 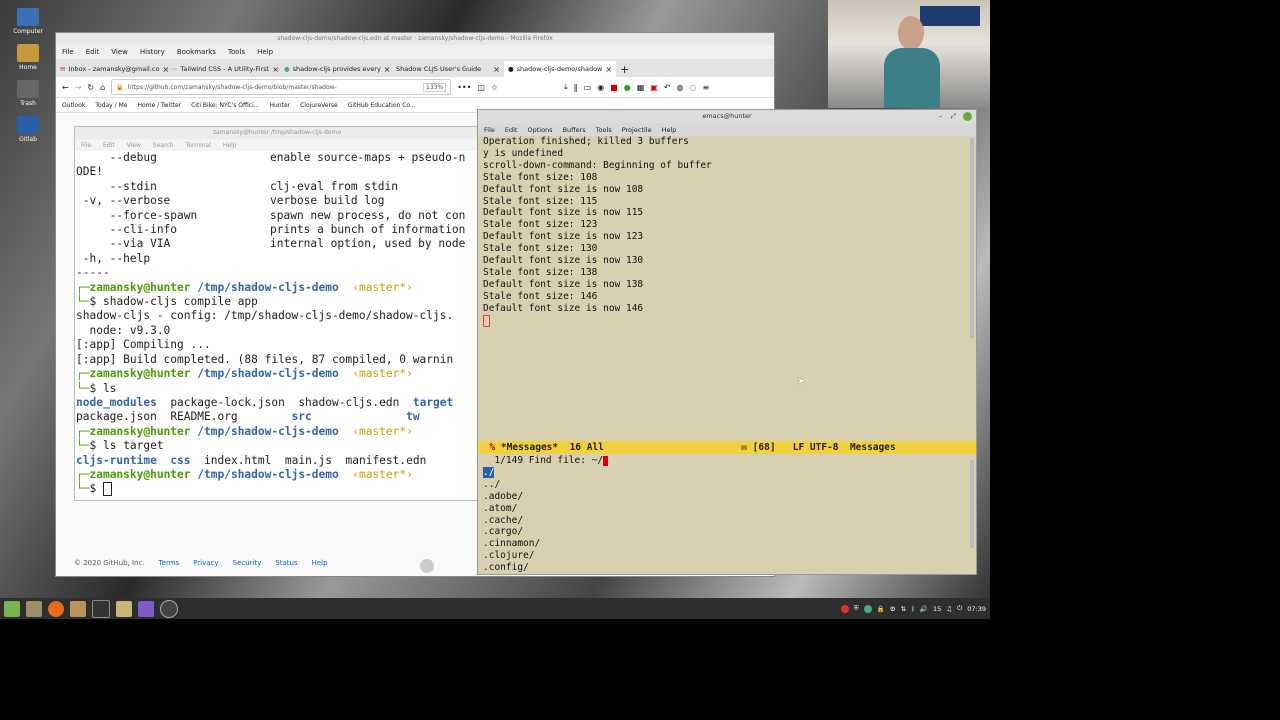 I want to click on completion-candidate: .clojure/, so click(x=728, y=556).